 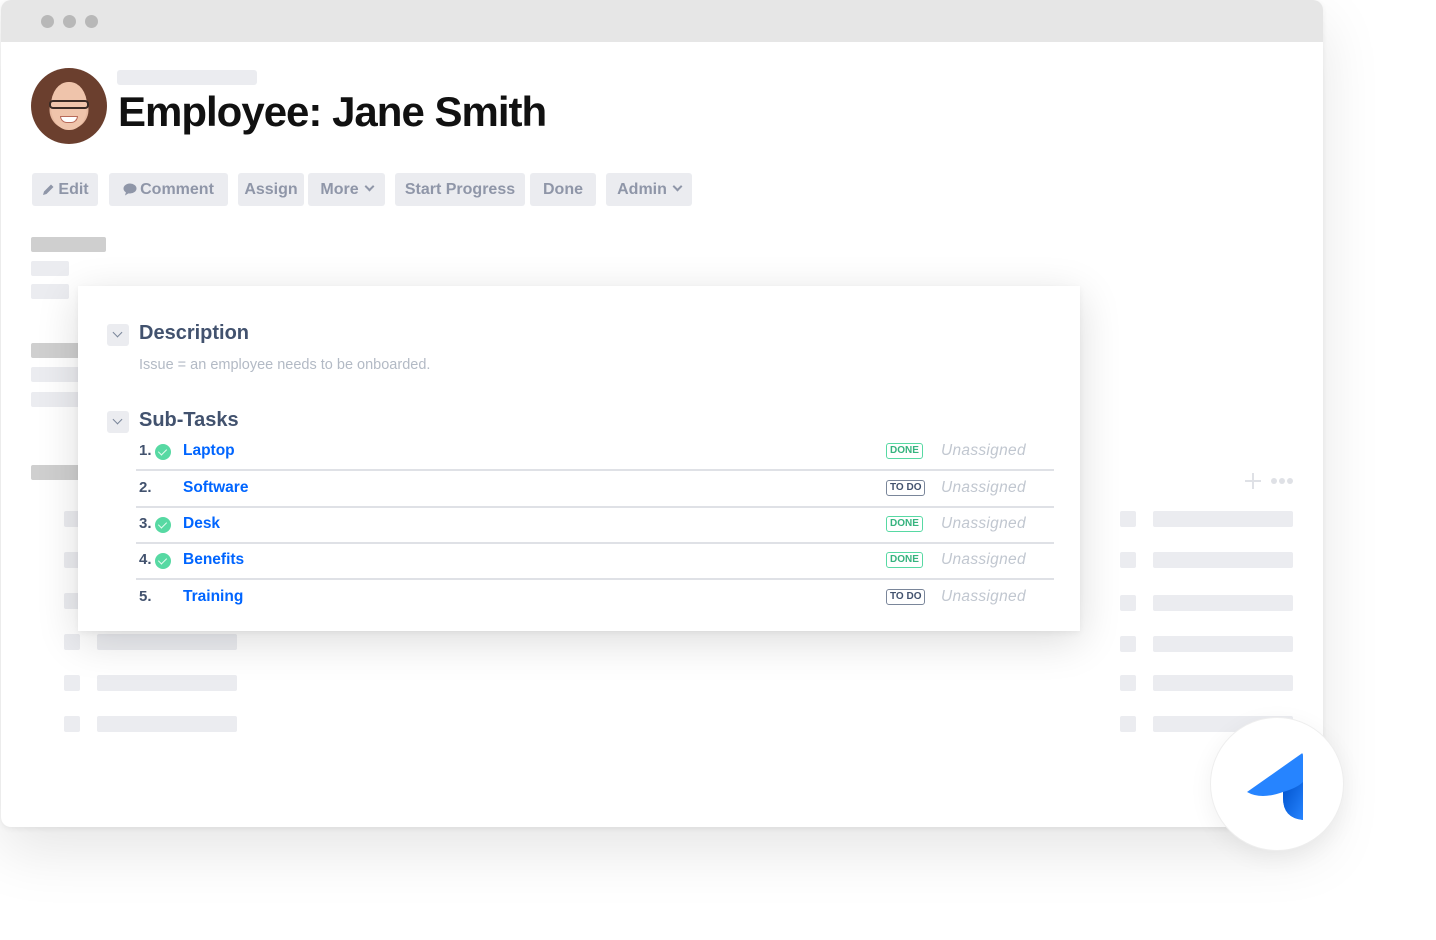 What do you see at coordinates (47, 21) in the screenshot?
I see `close-window-button` at bounding box center [47, 21].